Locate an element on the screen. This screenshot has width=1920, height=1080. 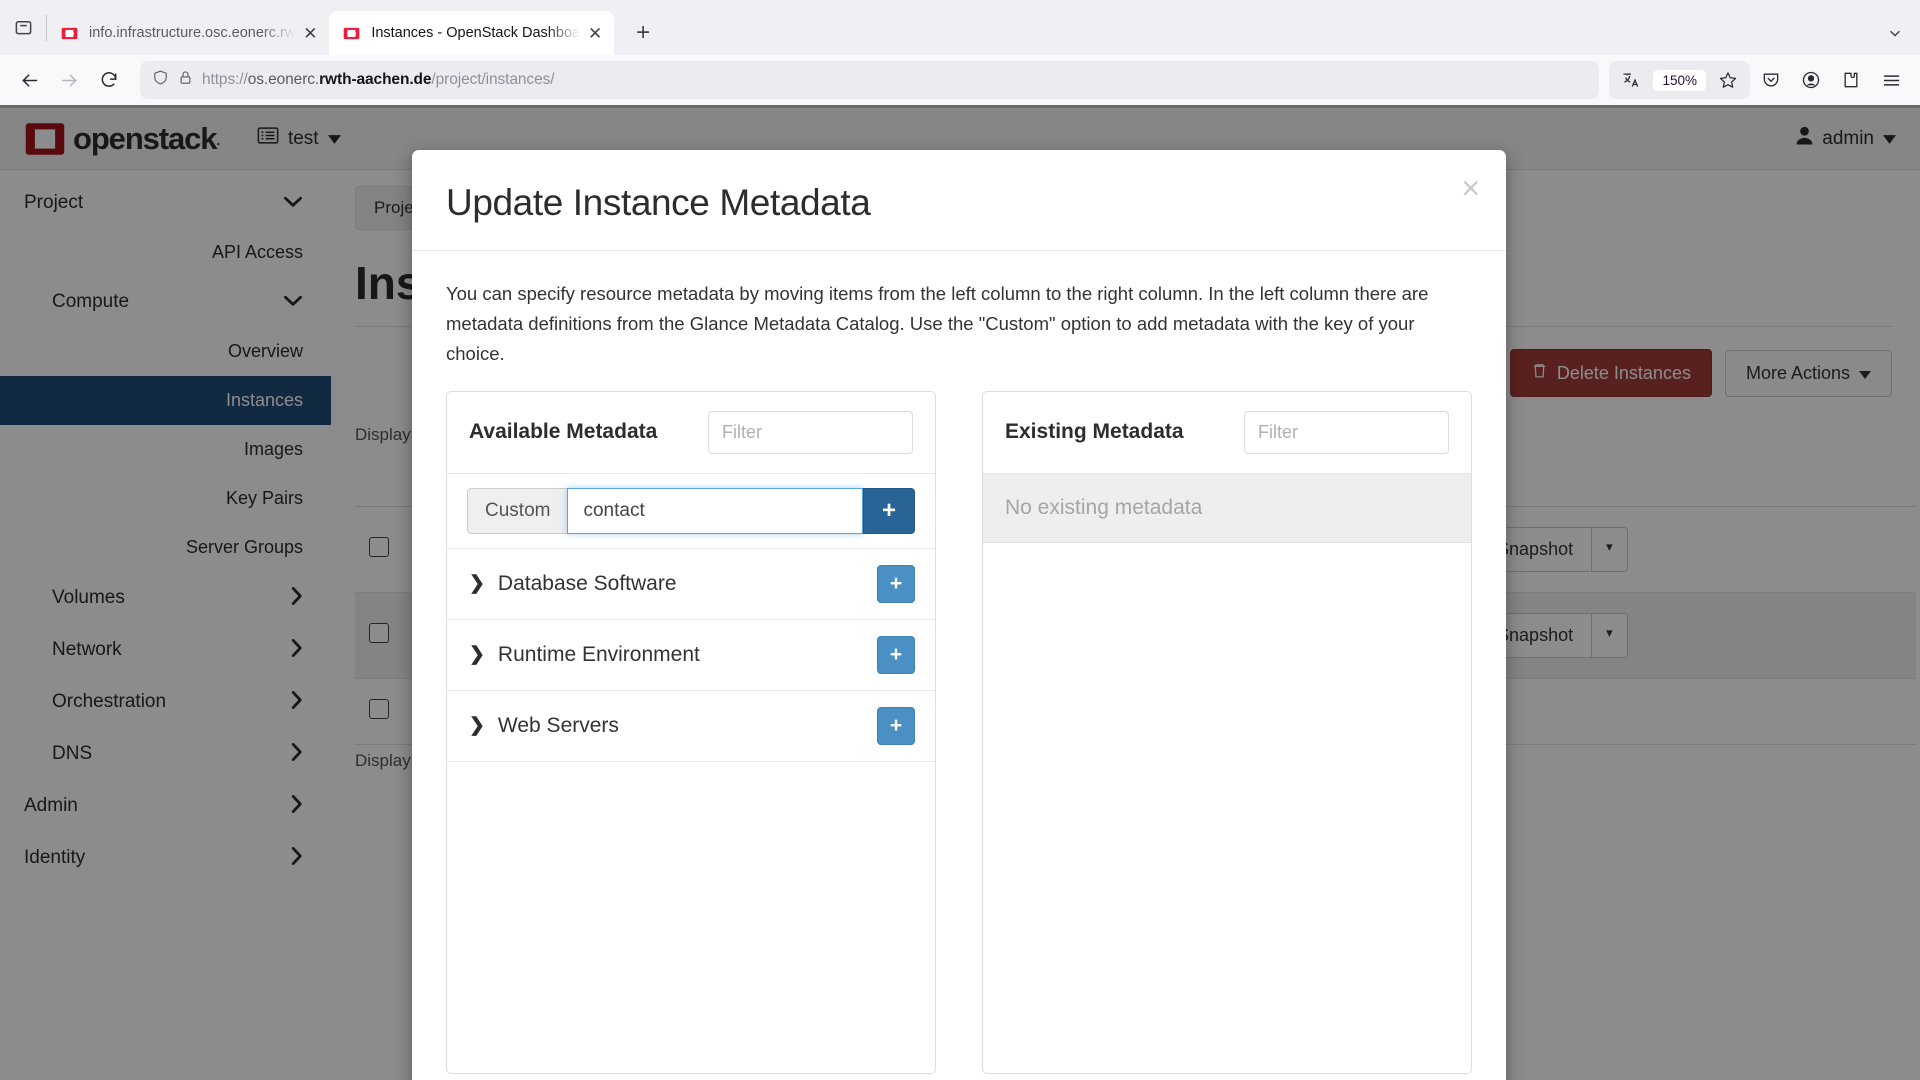
metadata-namespace-item: ❯ Runtime Environment + is located at coordinates (691, 655).